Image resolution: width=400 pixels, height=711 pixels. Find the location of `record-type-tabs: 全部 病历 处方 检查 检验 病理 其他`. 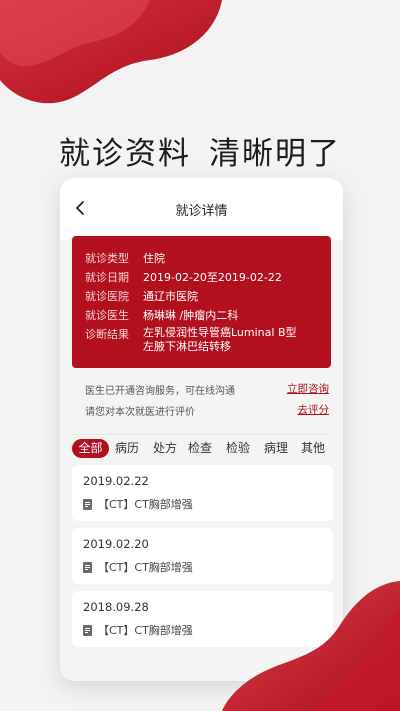

record-type-tabs: 全部 病历 处方 检查 检验 病理 其他 is located at coordinates (203, 449).